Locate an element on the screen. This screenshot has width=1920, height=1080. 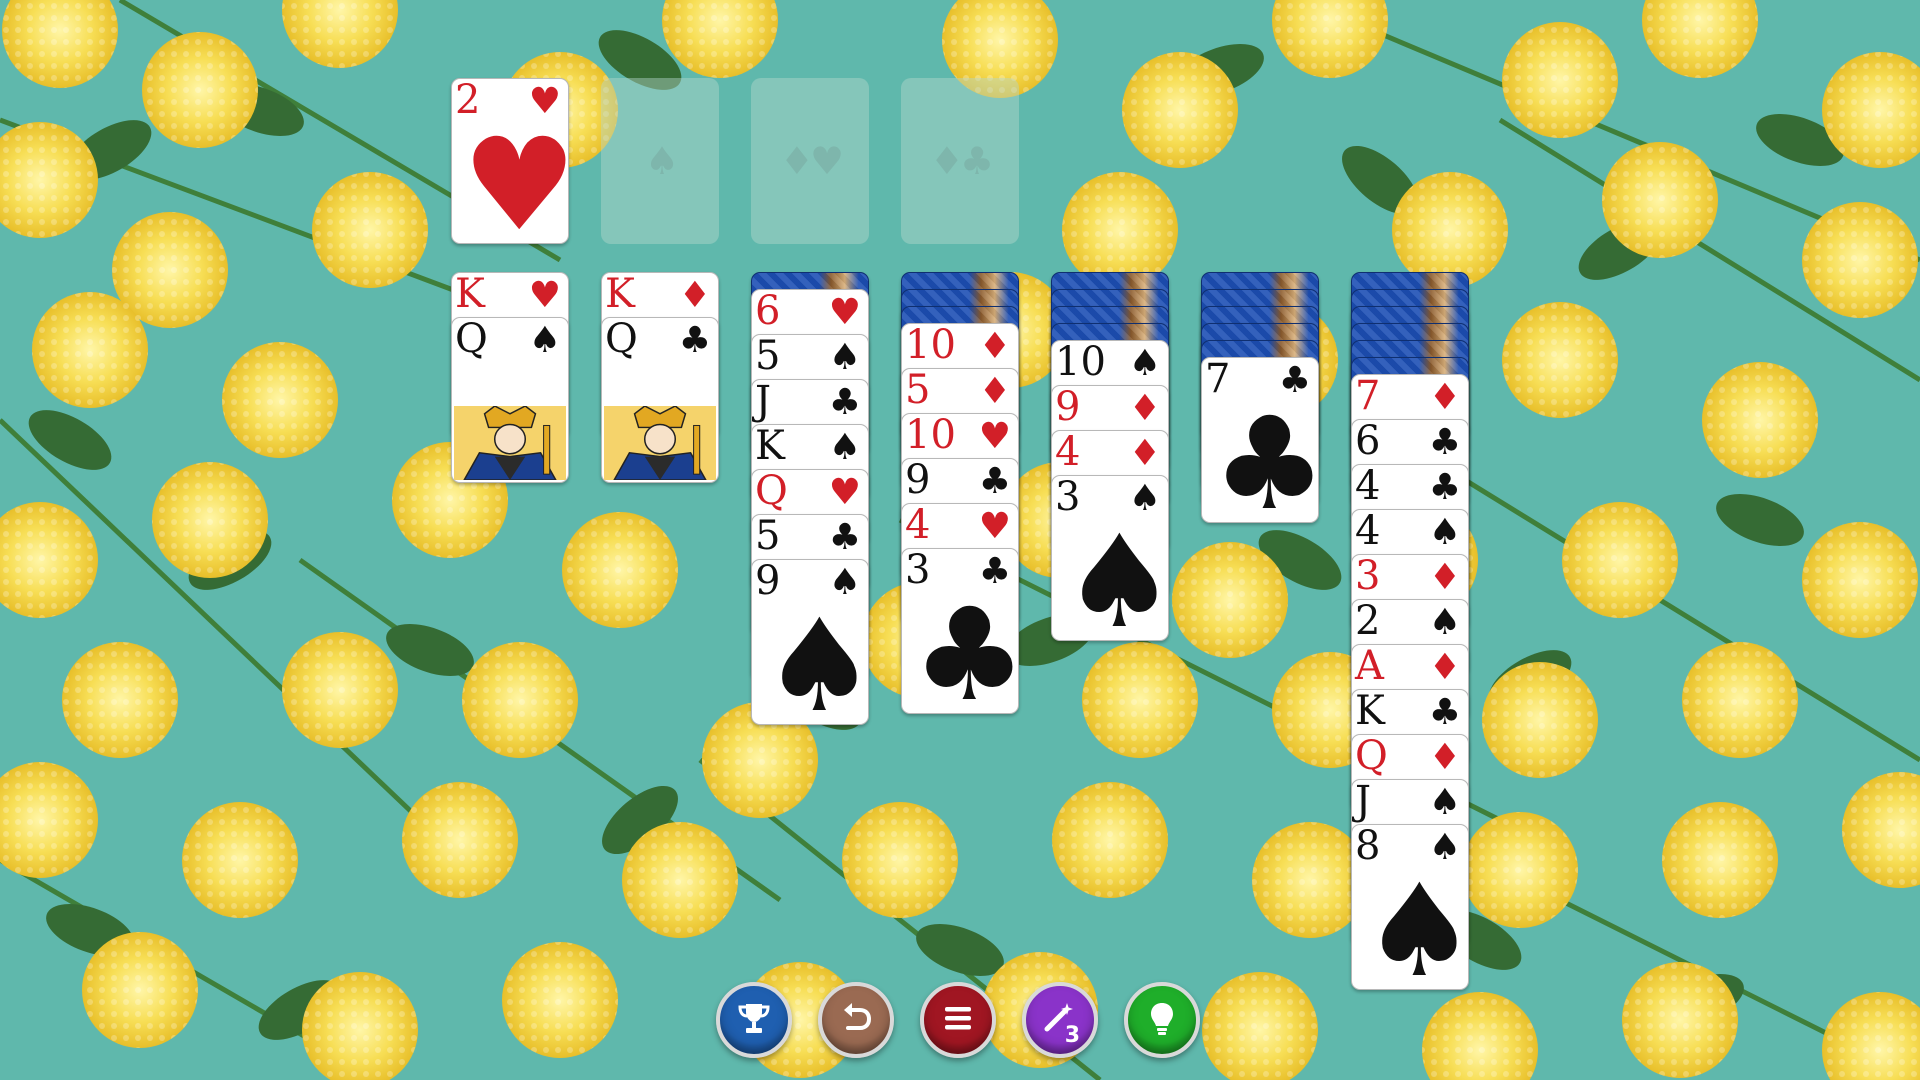
tableau-3-card: 9 ♠ ♠ is located at coordinates (810, 642).